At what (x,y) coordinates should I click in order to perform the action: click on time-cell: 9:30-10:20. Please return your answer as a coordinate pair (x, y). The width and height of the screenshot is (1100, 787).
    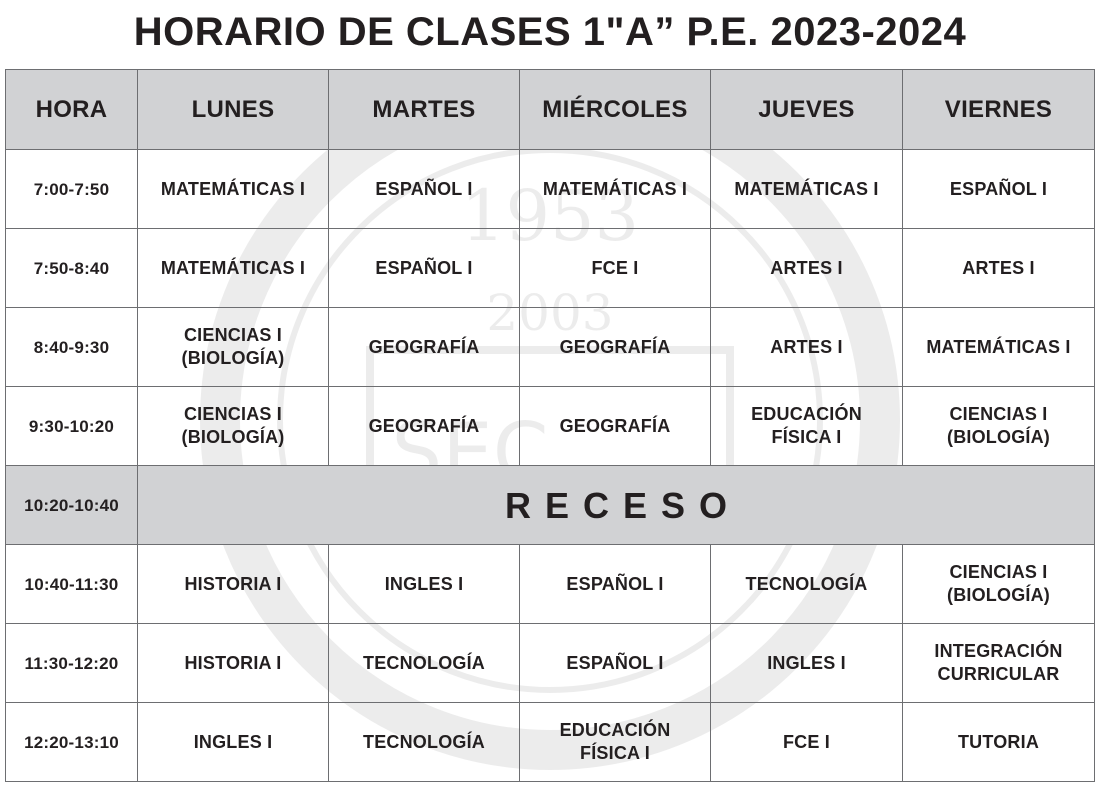
    Looking at the image, I should click on (71, 426).